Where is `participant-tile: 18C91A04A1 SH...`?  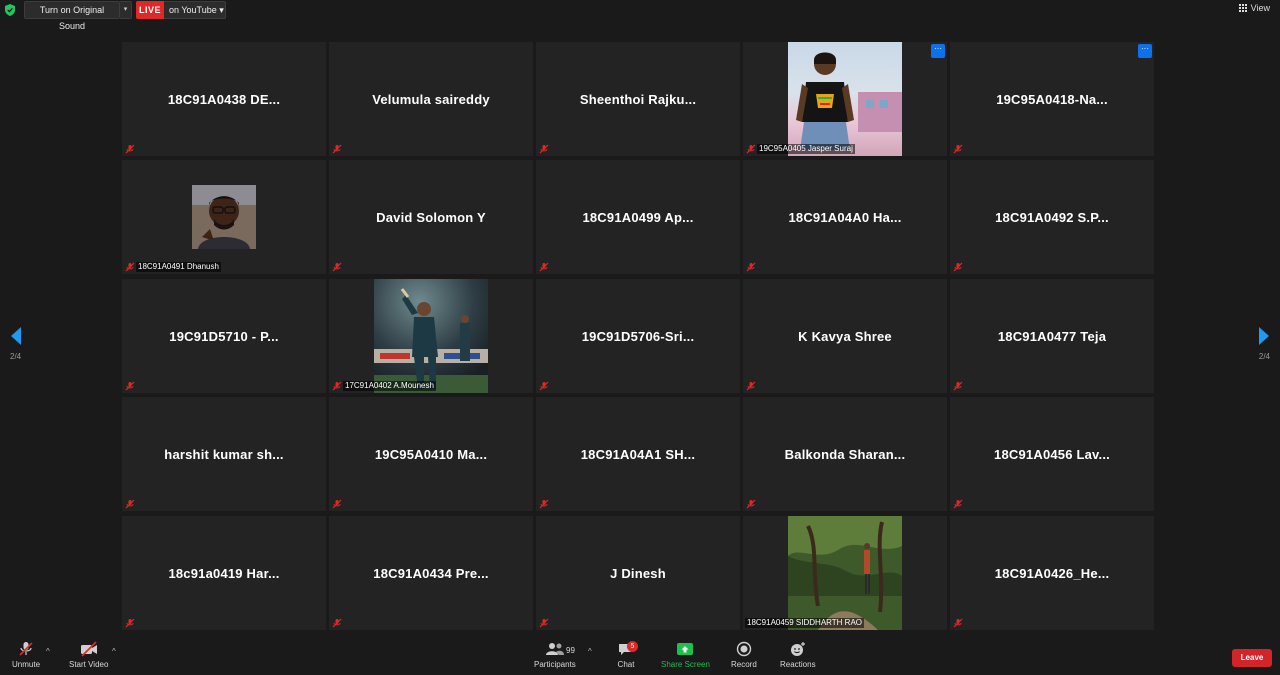
participant-tile: 18C91A04A1 SH... is located at coordinates (638, 454).